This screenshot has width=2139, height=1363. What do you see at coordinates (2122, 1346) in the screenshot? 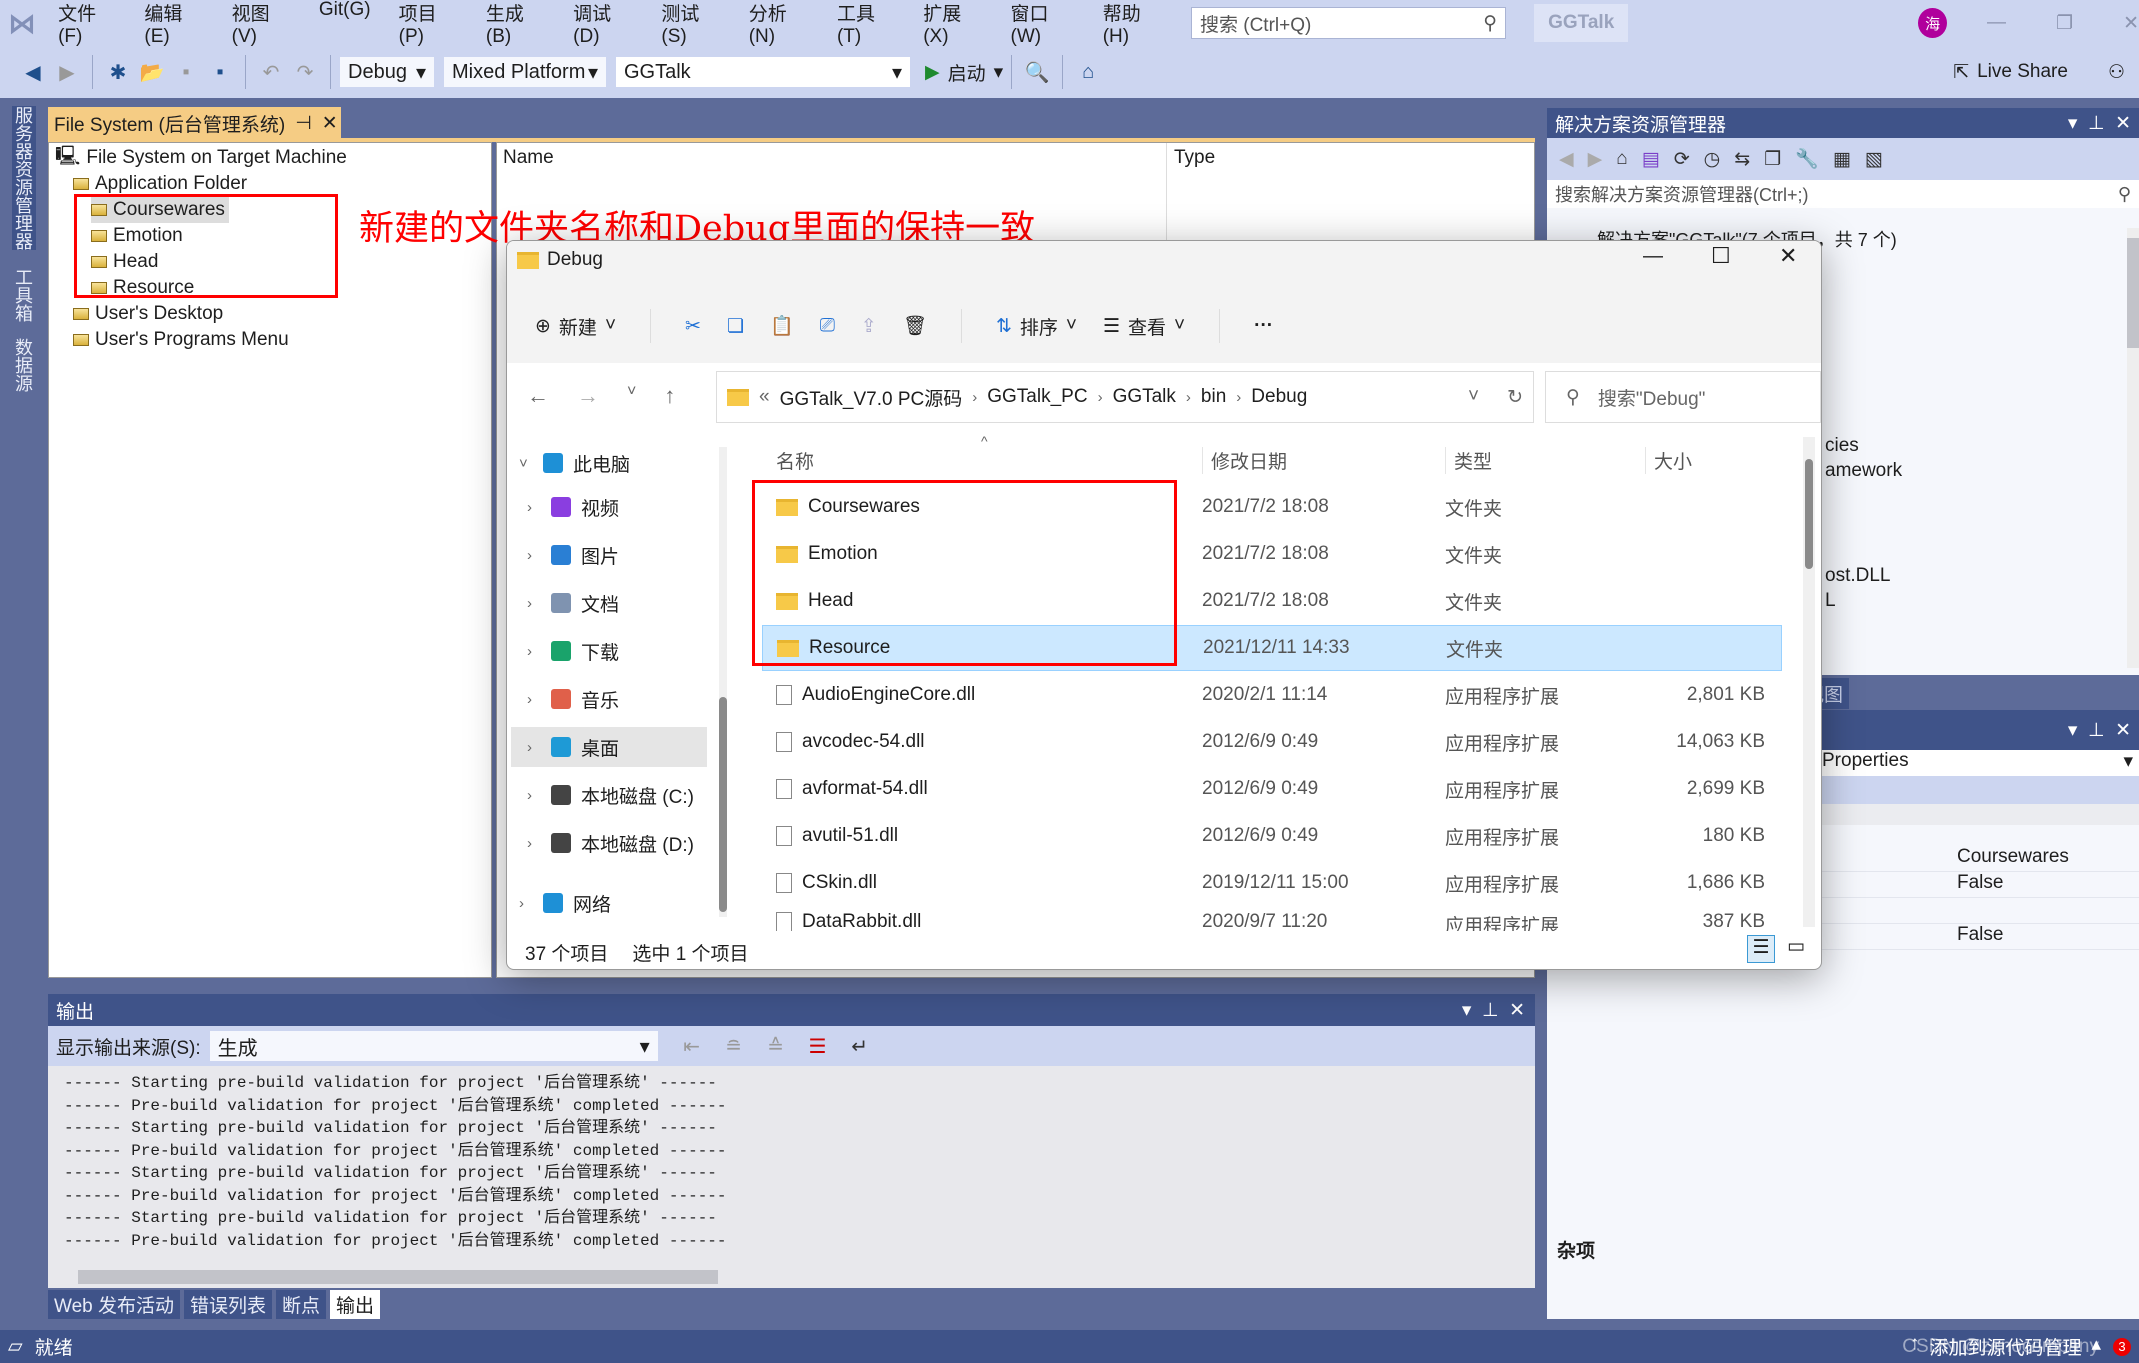
I see `notification-badge: 3` at bounding box center [2122, 1346].